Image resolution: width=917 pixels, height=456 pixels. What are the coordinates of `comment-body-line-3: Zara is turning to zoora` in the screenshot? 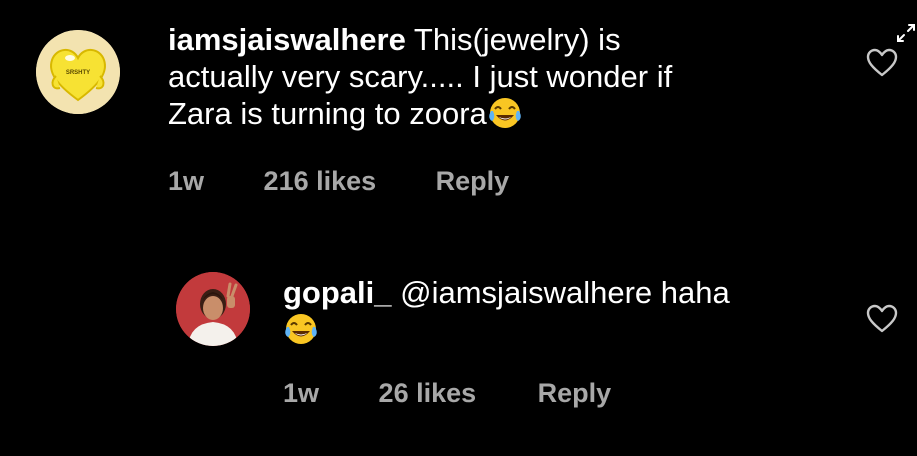 It's located at (327, 113).